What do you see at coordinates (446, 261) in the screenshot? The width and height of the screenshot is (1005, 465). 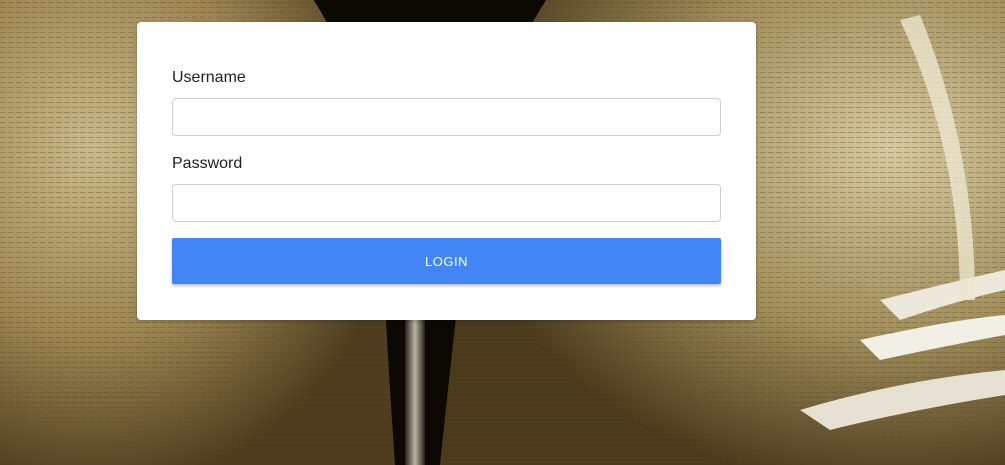 I see `login-button: LOGIN` at bounding box center [446, 261].